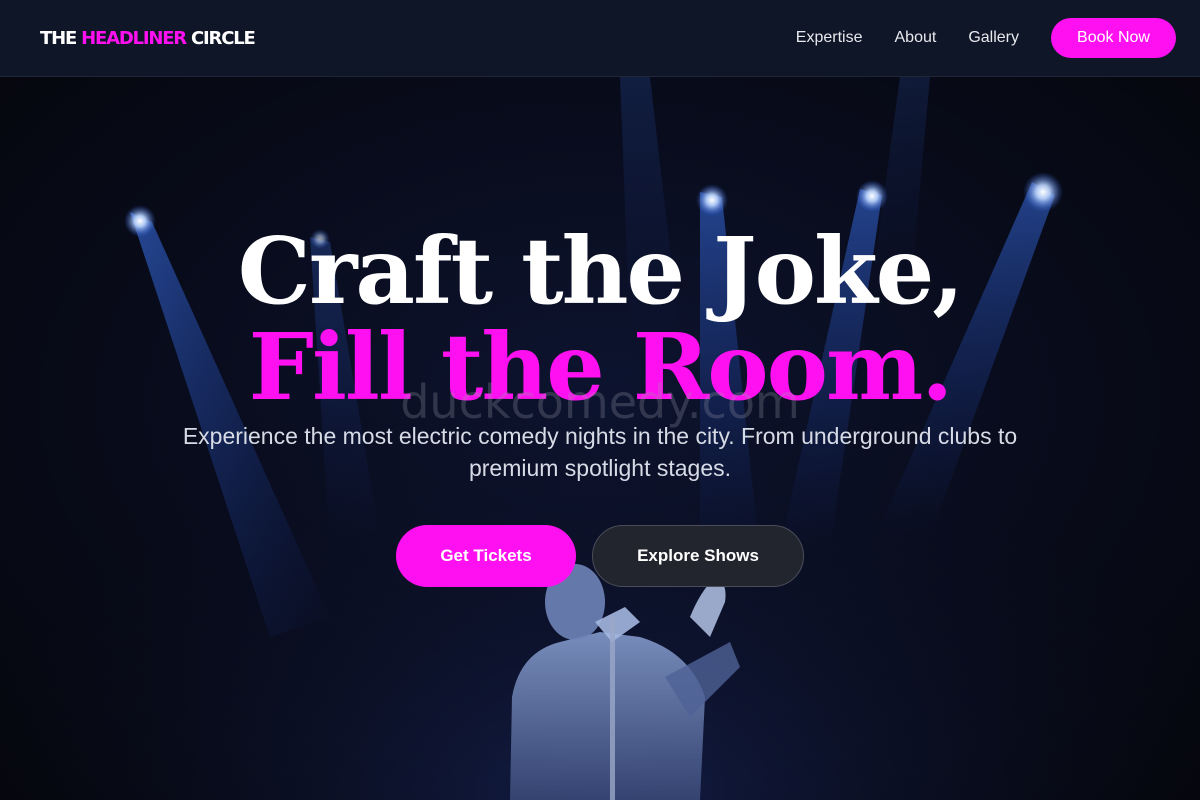  I want to click on logo-word-circle: CIRCLE, so click(223, 38).